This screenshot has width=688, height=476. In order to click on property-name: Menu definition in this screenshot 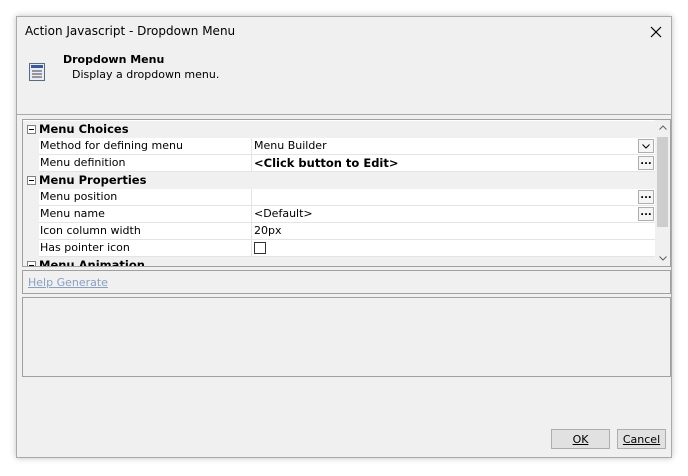, I will do `click(145, 163)`.